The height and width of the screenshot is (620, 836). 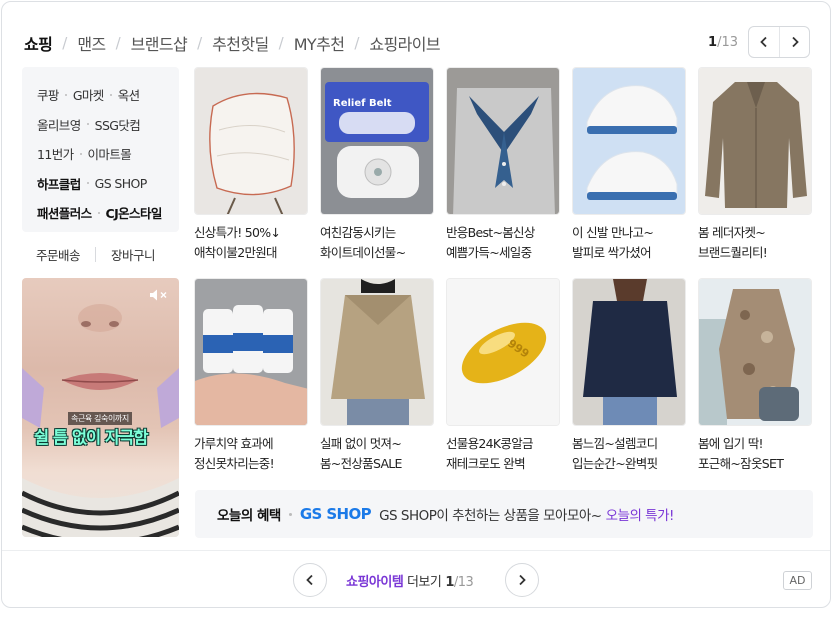 What do you see at coordinates (741, 453) in the screenshot?
I see `product-title: 봄에 입기 딱! 포근해~잠옷SET` at bounding box center [741, 453].